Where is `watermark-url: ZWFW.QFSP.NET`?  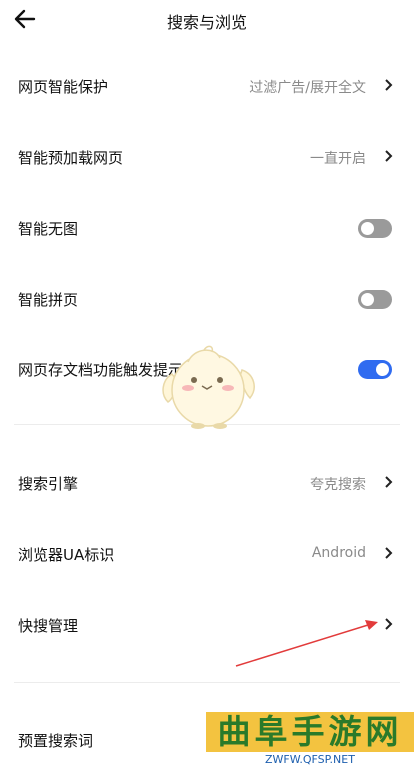
watermark-url: ZWFW.QFSP.NET is located at coordinates (310, 759).